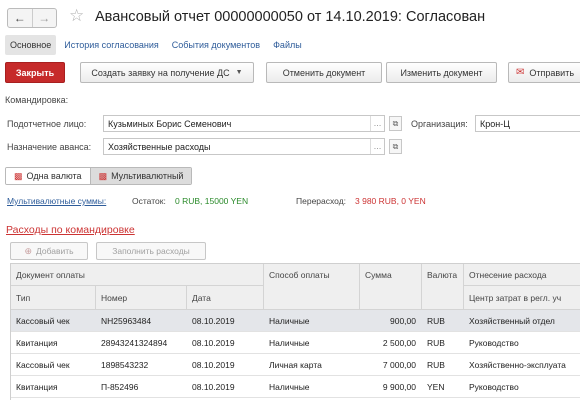 This screenshot has height=400, width=580. I want to click on cell-currency: YEN, so click(436, 387).